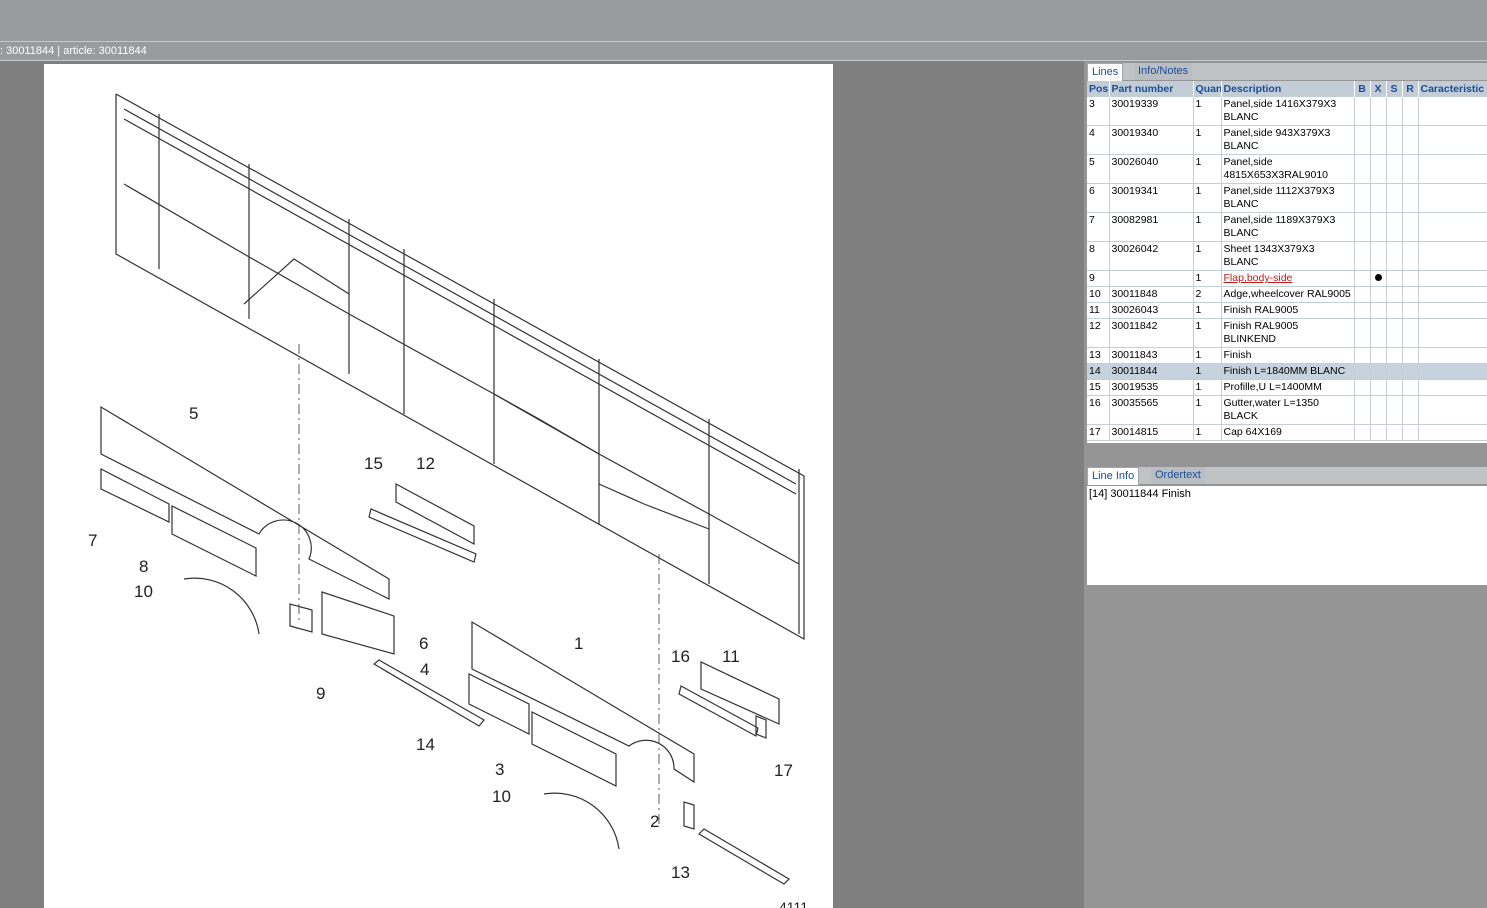 This screenshot has height=908, width=1487. What do you see at coordinates (1287, 140) in the screenshot?
I see `table-row: 4 30019340 1 Panel,side 943X379X3 BLANC` at bounding box center [1287, 140].